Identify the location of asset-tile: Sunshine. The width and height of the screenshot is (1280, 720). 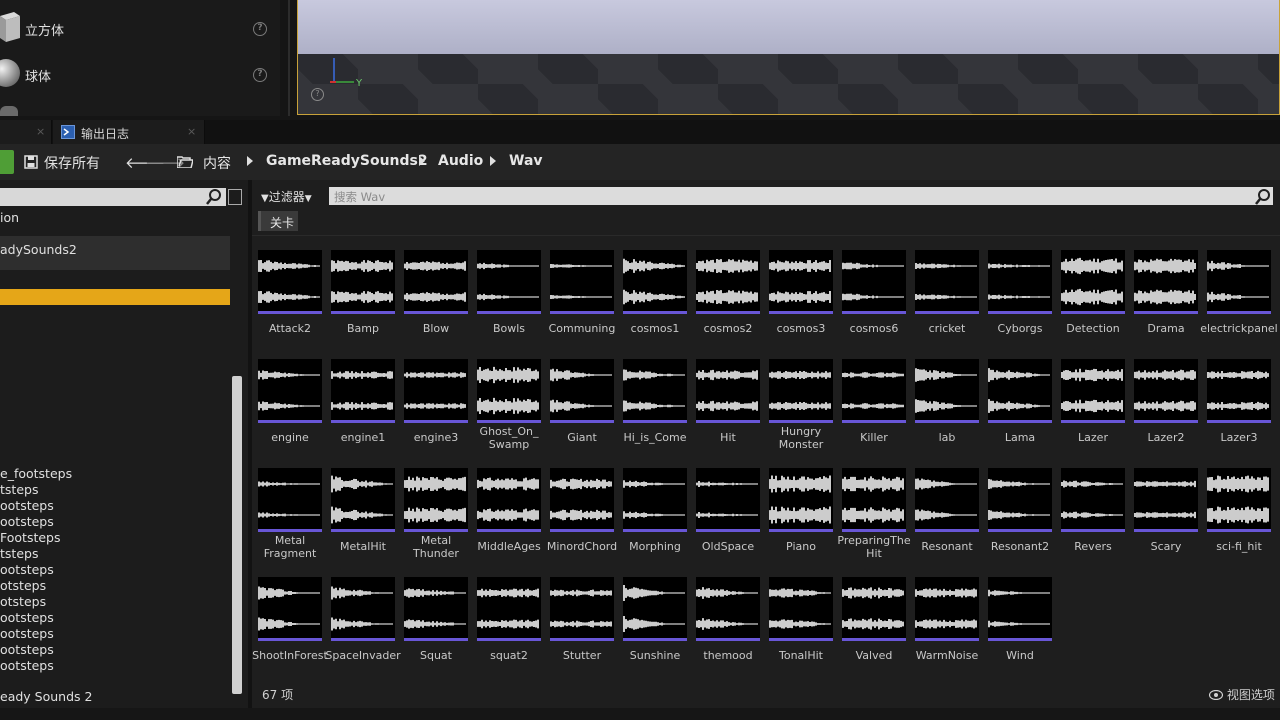
(658, 629).